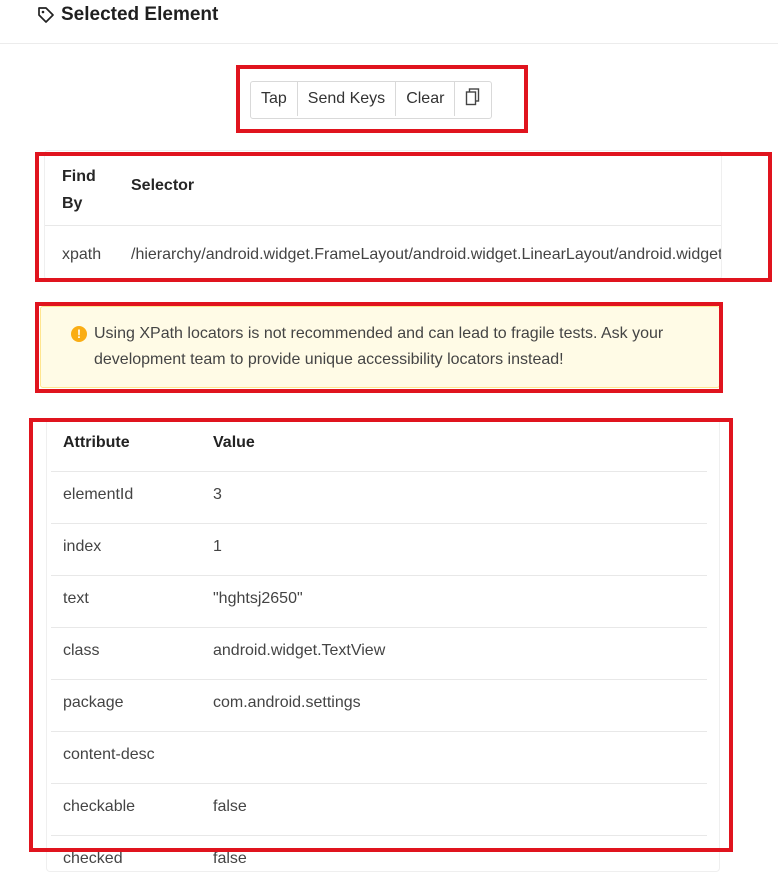 The image size is (778, 872). What do you see at coordinates (93, 858) in the screenshot?
I see `attribute-name: checked` at bounding box center [93, 858].